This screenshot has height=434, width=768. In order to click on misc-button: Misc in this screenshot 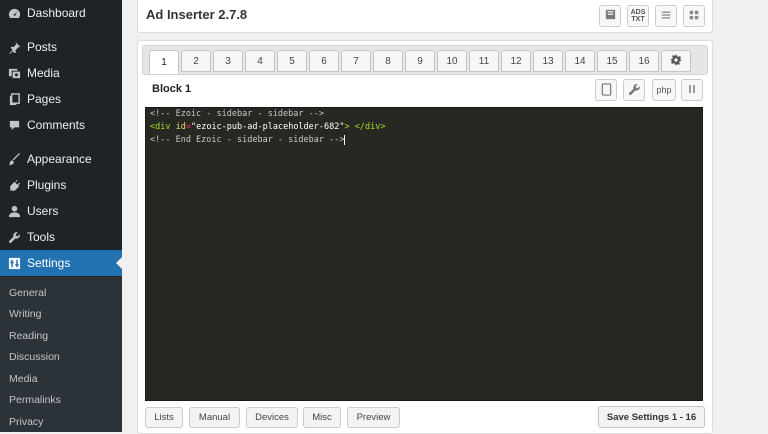, I will do `click(322, 417)`.